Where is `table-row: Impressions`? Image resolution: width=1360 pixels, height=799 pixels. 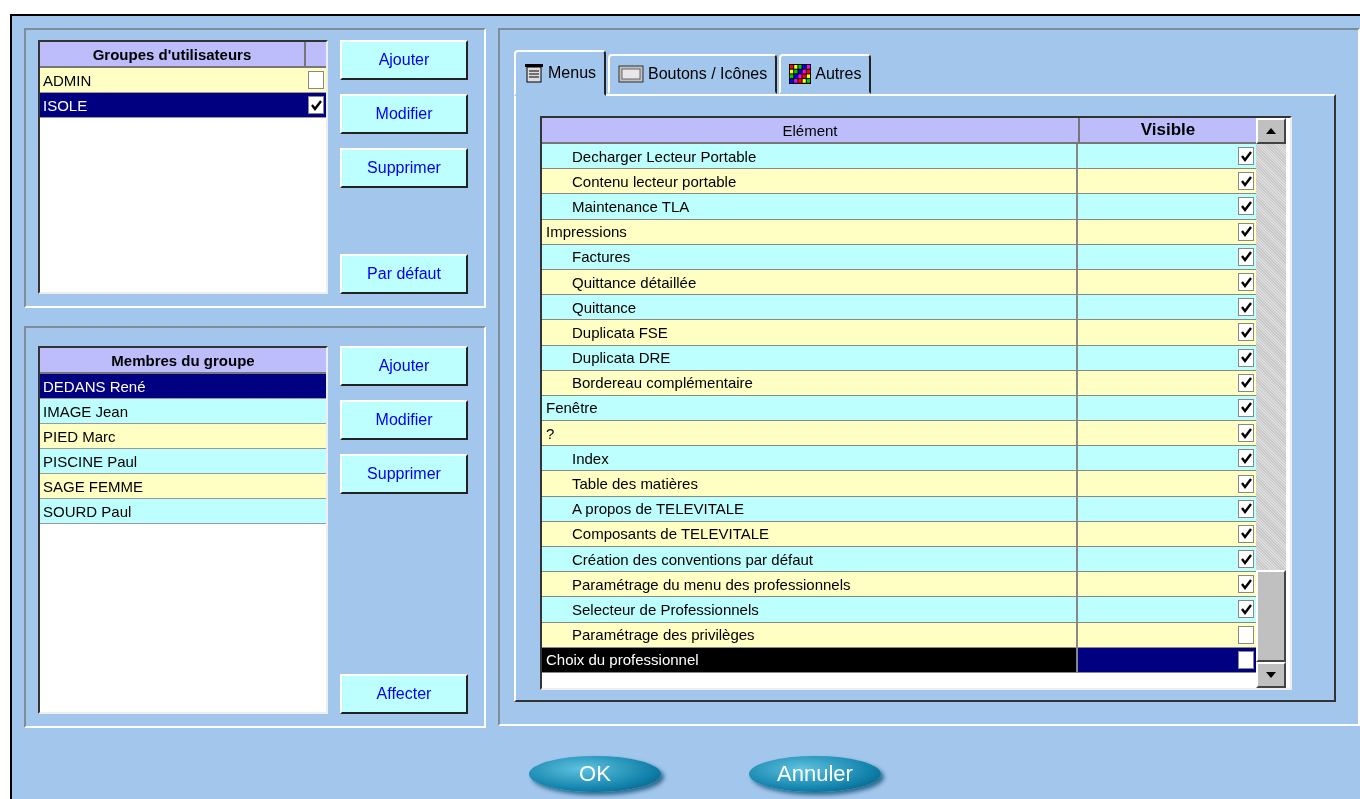
table-row: Impressions is located at coordinates (899, 232).